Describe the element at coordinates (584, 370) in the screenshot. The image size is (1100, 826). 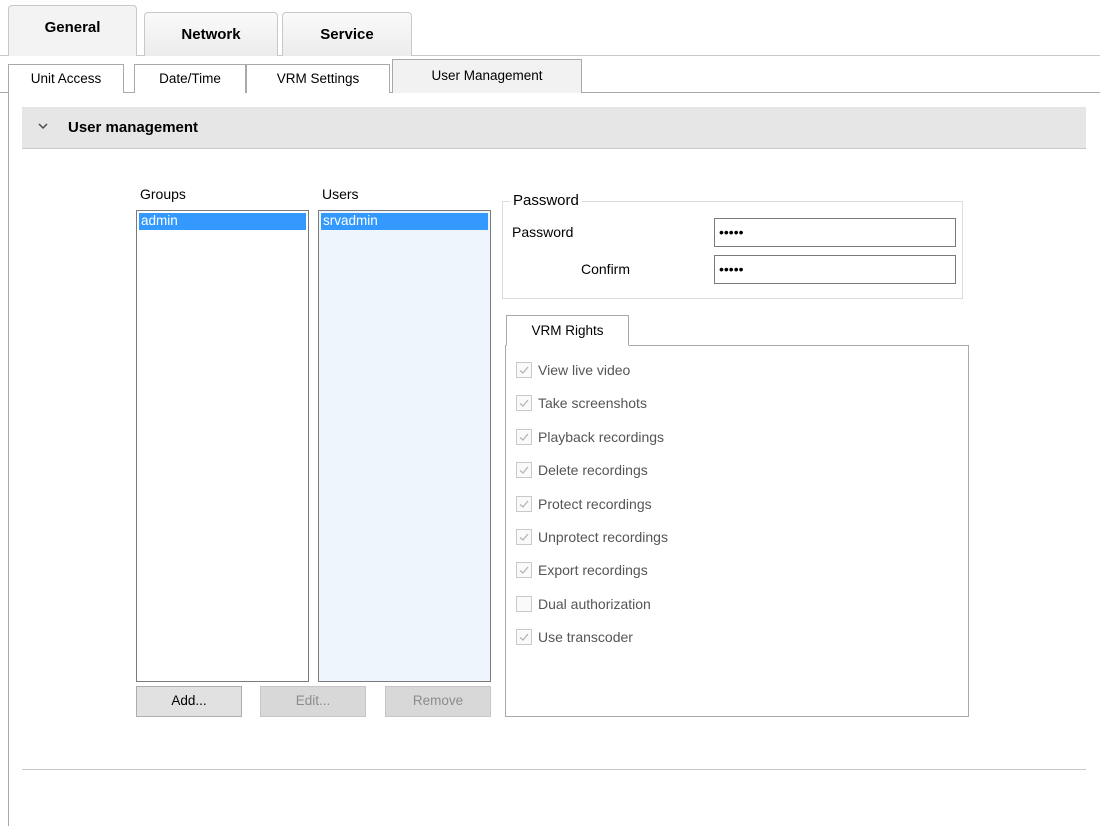
I see `rights-checkbox-label: View live video` at that location.